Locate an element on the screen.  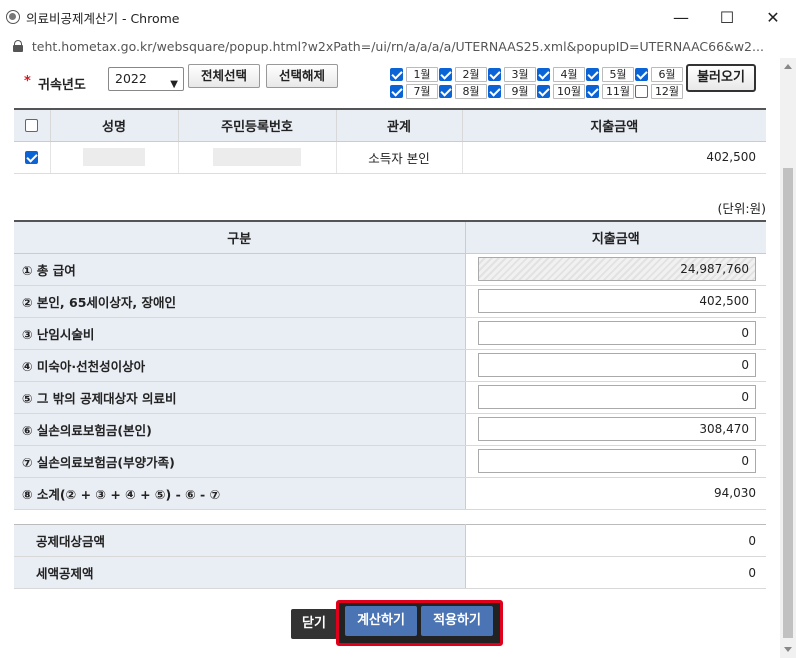
month-item-4: 4월 is located at coordinates (561, 74).